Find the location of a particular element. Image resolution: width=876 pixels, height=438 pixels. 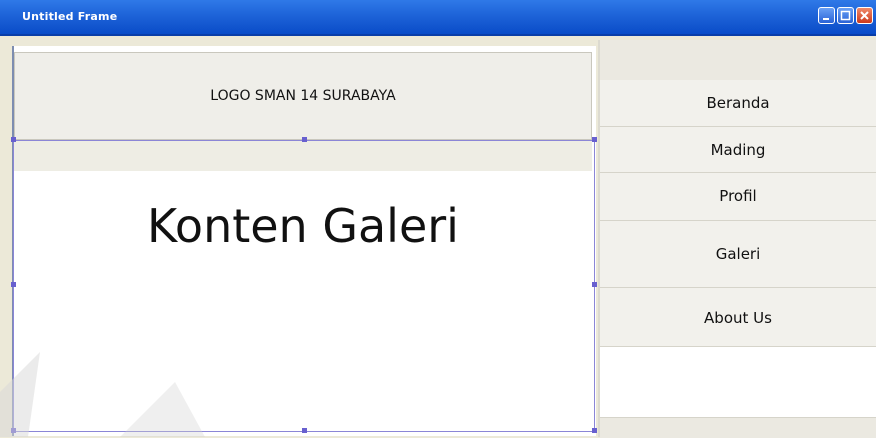

resize-handle-se is located at coordinates (594, 430).